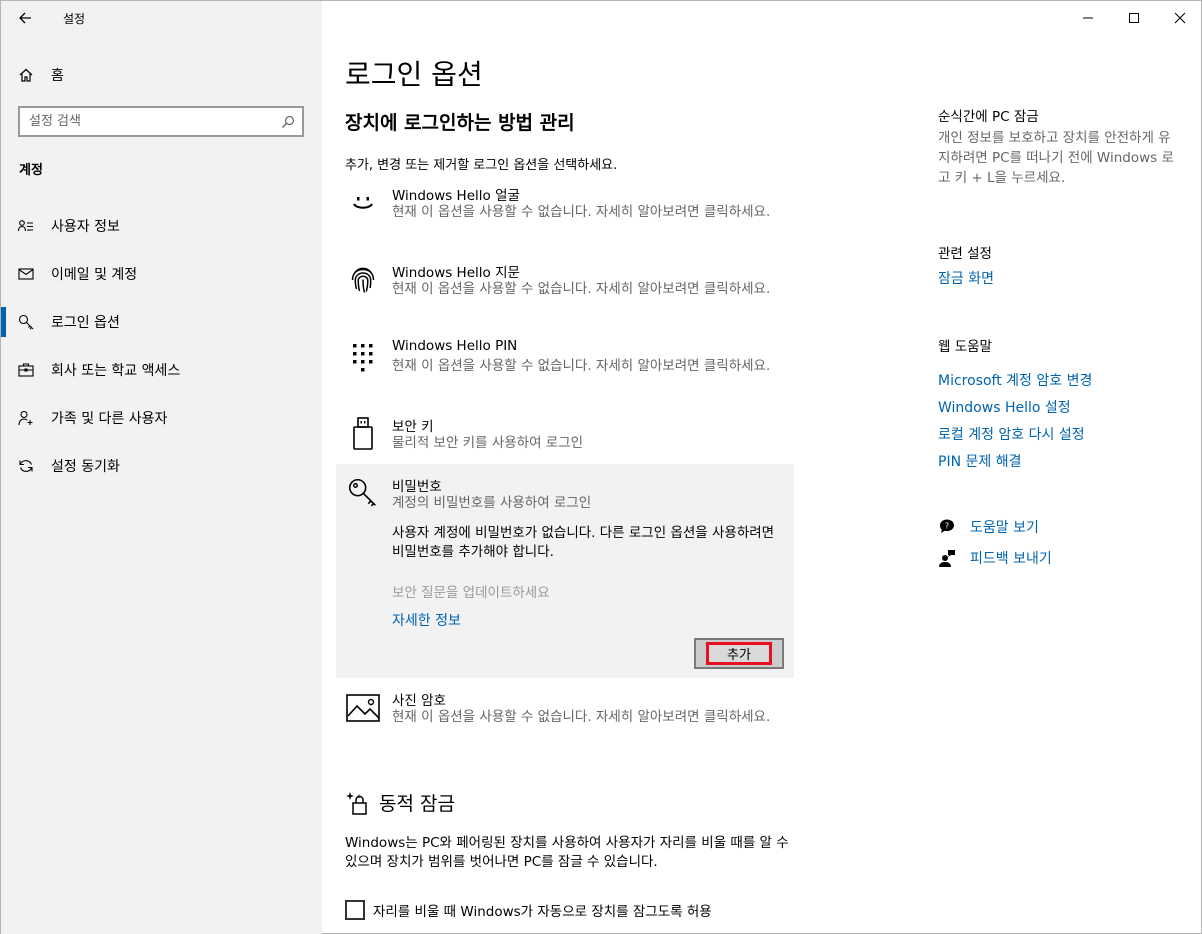 This screenshot has height=934, width=1202. I want to click on option-desc: 계정의 비밀번호를 사용하여 로그인, so click(492, 503).